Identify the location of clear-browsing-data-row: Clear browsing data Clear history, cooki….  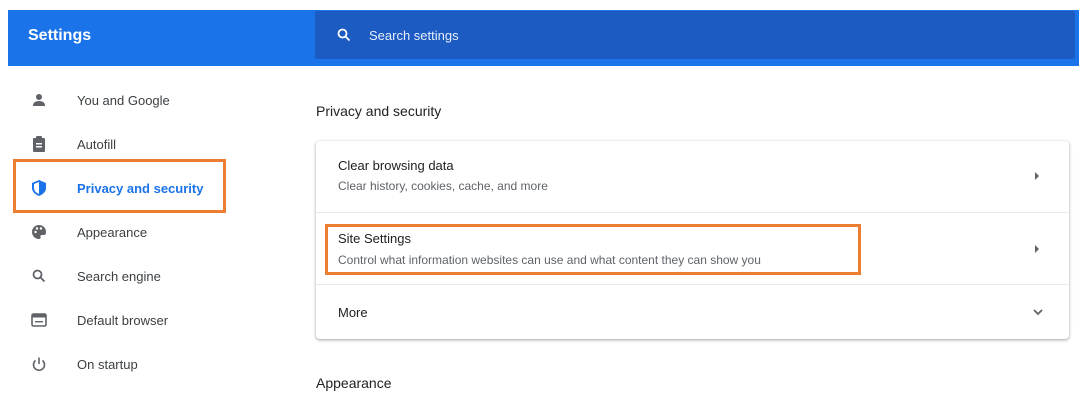
(692, 177).